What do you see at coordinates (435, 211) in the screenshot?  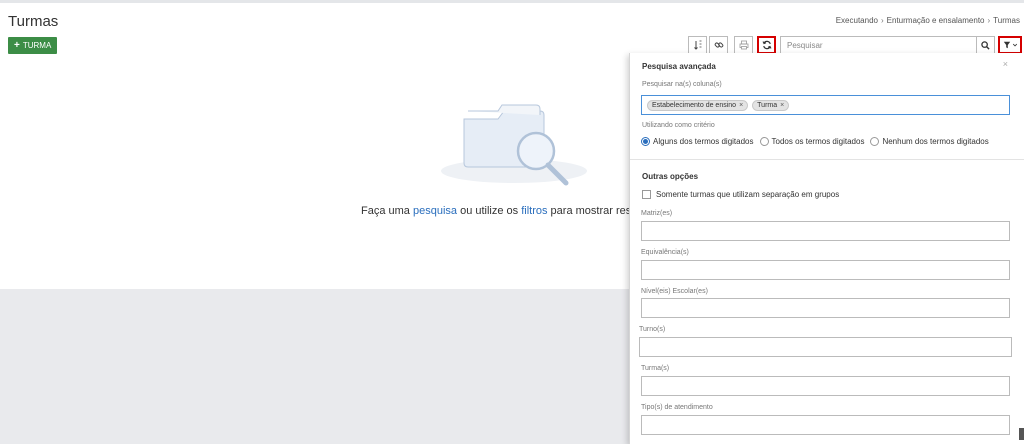 I see `search-link: pesquisa` at bounding box center [435, 211].